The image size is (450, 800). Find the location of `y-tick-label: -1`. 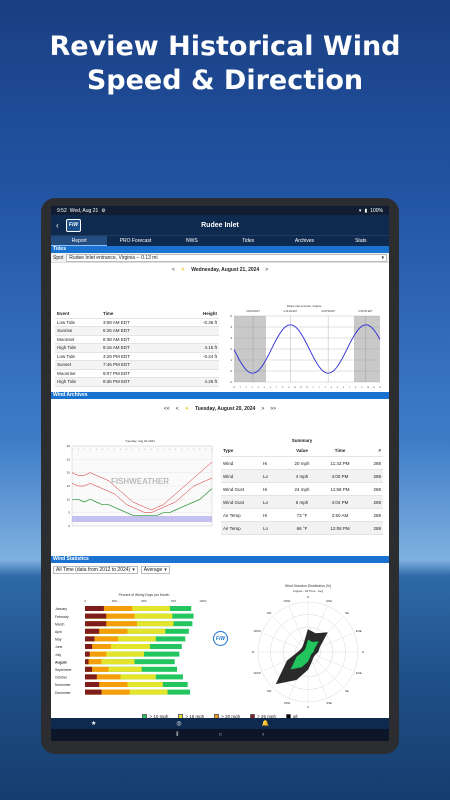

y-tick-label: -1 is located at coordinates (230, 382).